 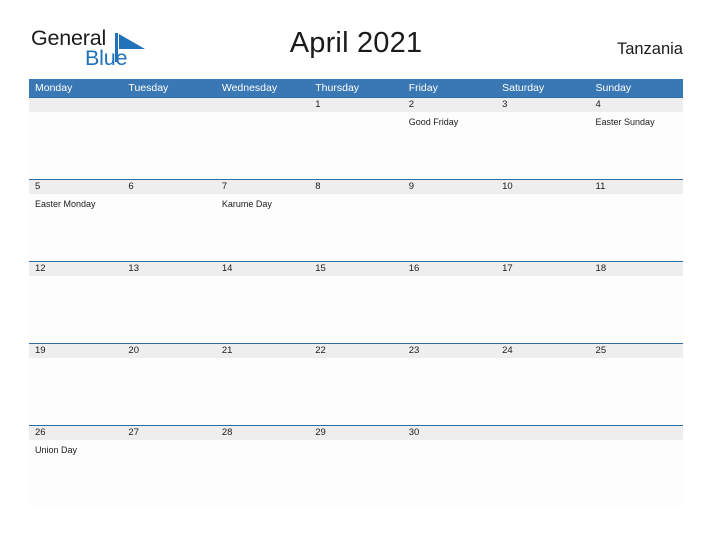 I want to click on week-date-strip: 5 6 7 8 9 10 11, so click(x=356, y=186).